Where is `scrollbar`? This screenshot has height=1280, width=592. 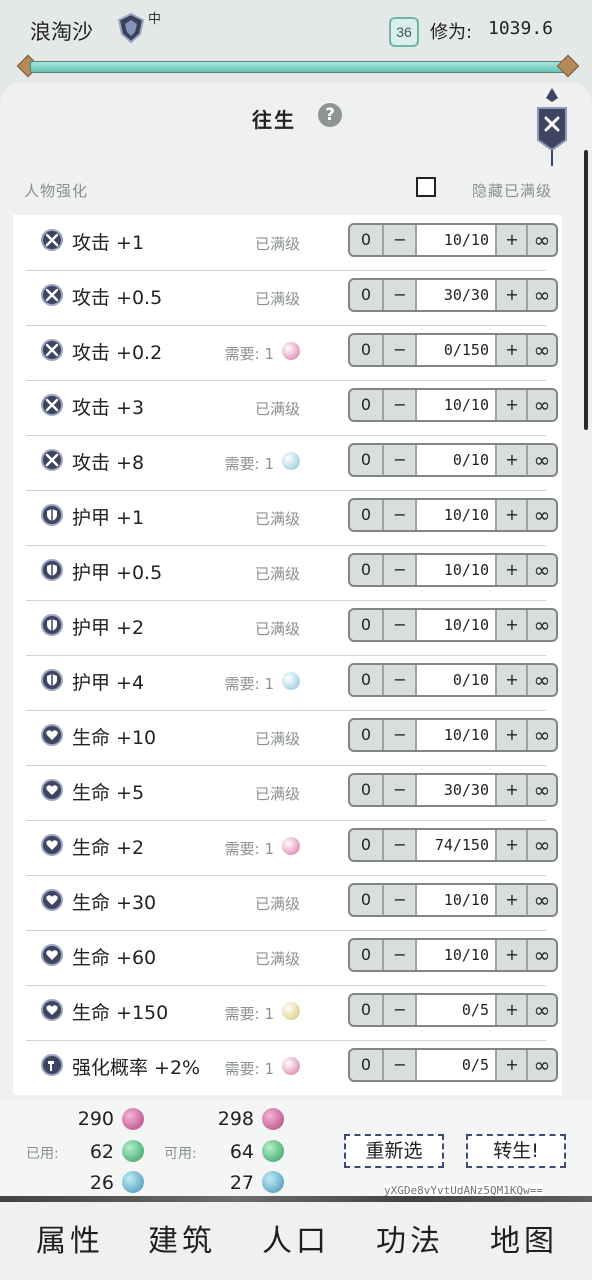 scrollbar is located at coordinates (586, 290).